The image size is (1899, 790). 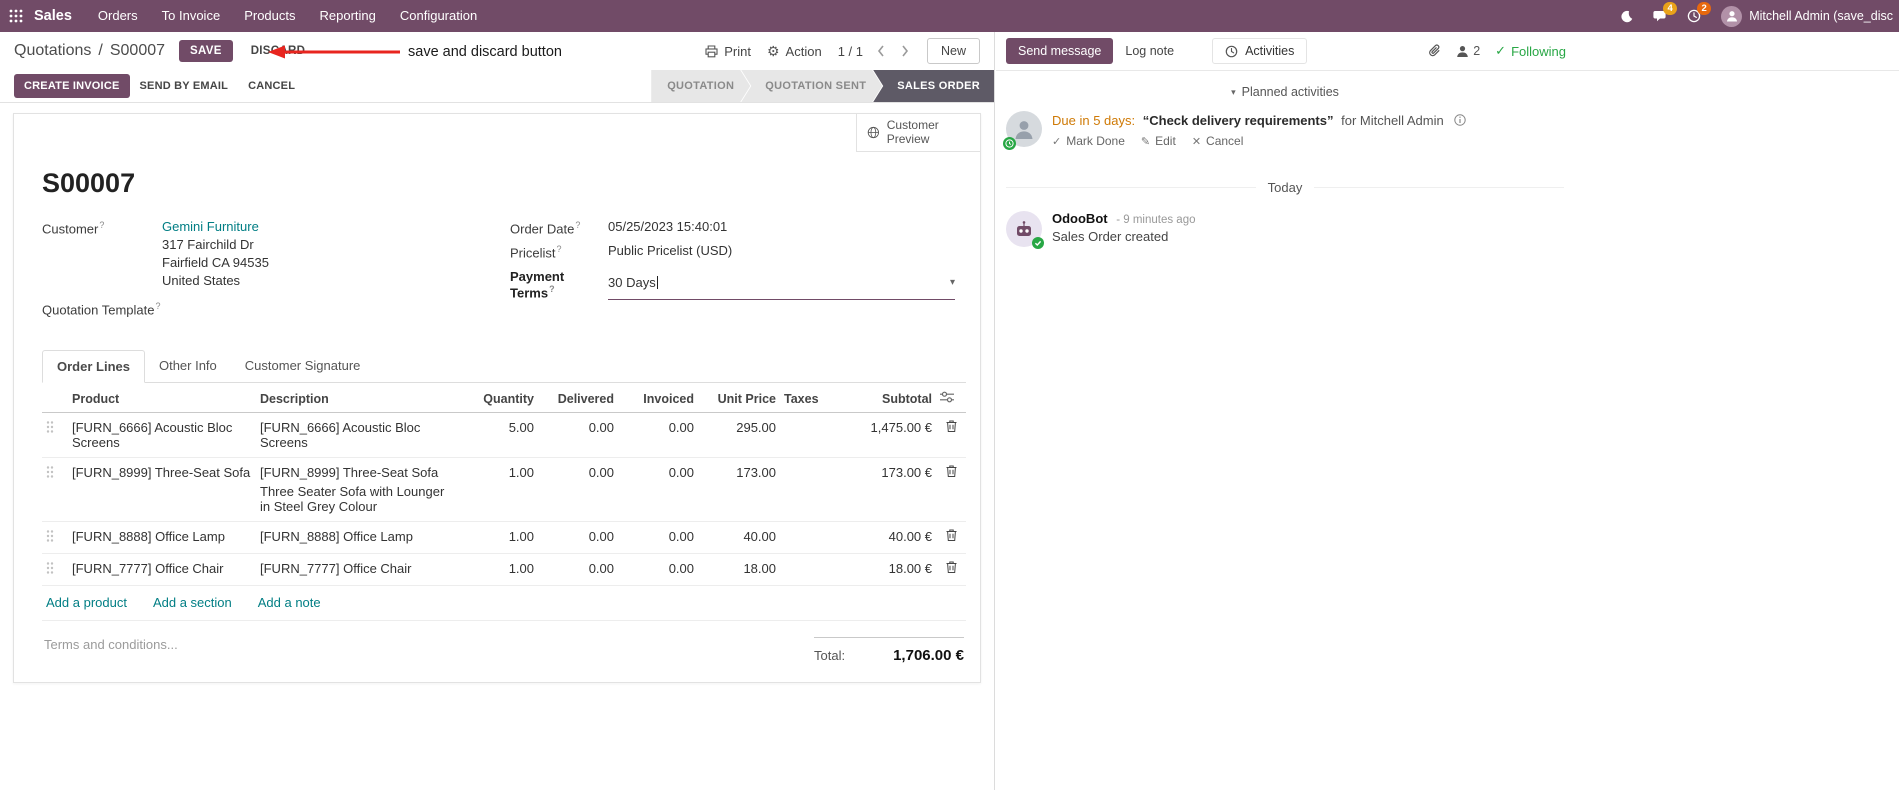 What do you see at coordinates (739, 435) in the screenshot?
I see `cell-unit-price: 295.00` at bounding box center [739, 435].